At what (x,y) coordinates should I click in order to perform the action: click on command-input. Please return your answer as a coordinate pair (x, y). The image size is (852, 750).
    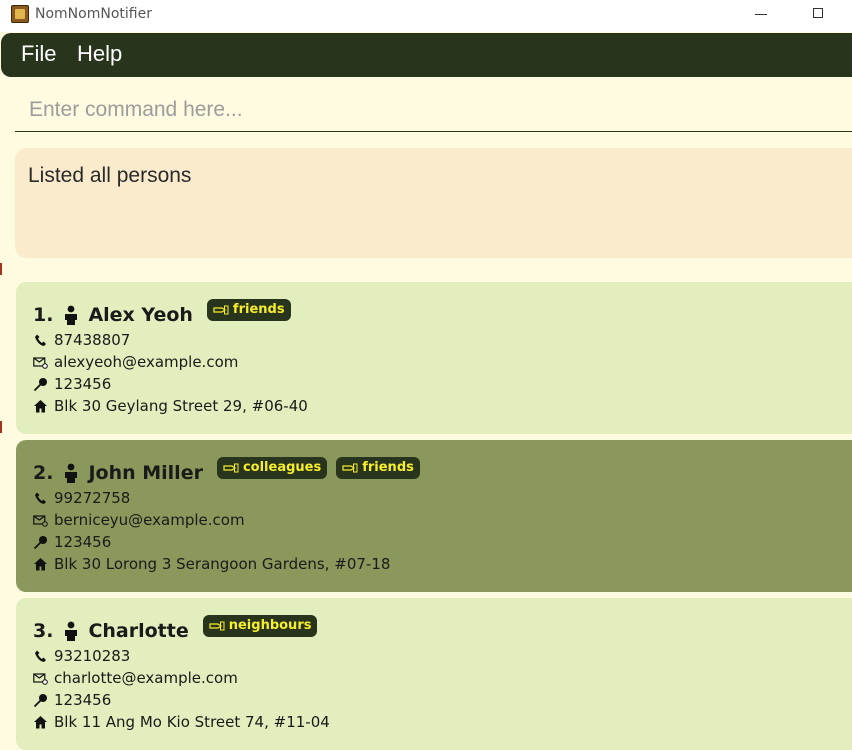
    Looking at the image, I should click on (433, 110).